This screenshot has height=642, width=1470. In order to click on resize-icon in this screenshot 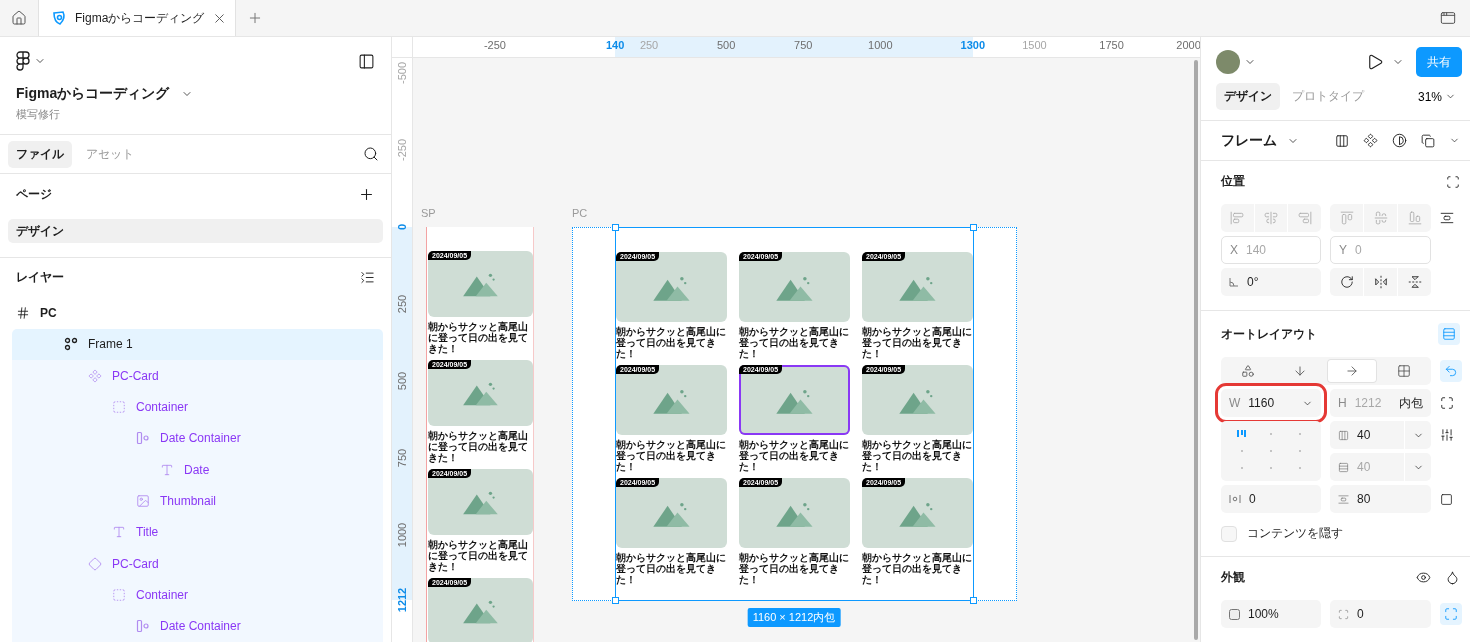, I will do `click(1447, 403)`.